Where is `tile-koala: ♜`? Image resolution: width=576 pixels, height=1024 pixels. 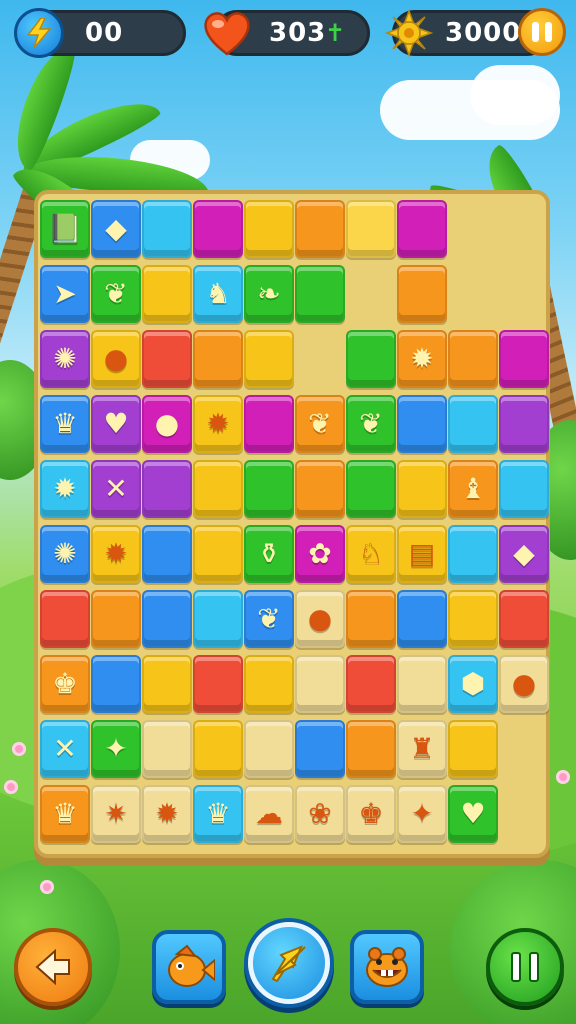 tile-koala: ♜ is located at coordinates (422, 749).